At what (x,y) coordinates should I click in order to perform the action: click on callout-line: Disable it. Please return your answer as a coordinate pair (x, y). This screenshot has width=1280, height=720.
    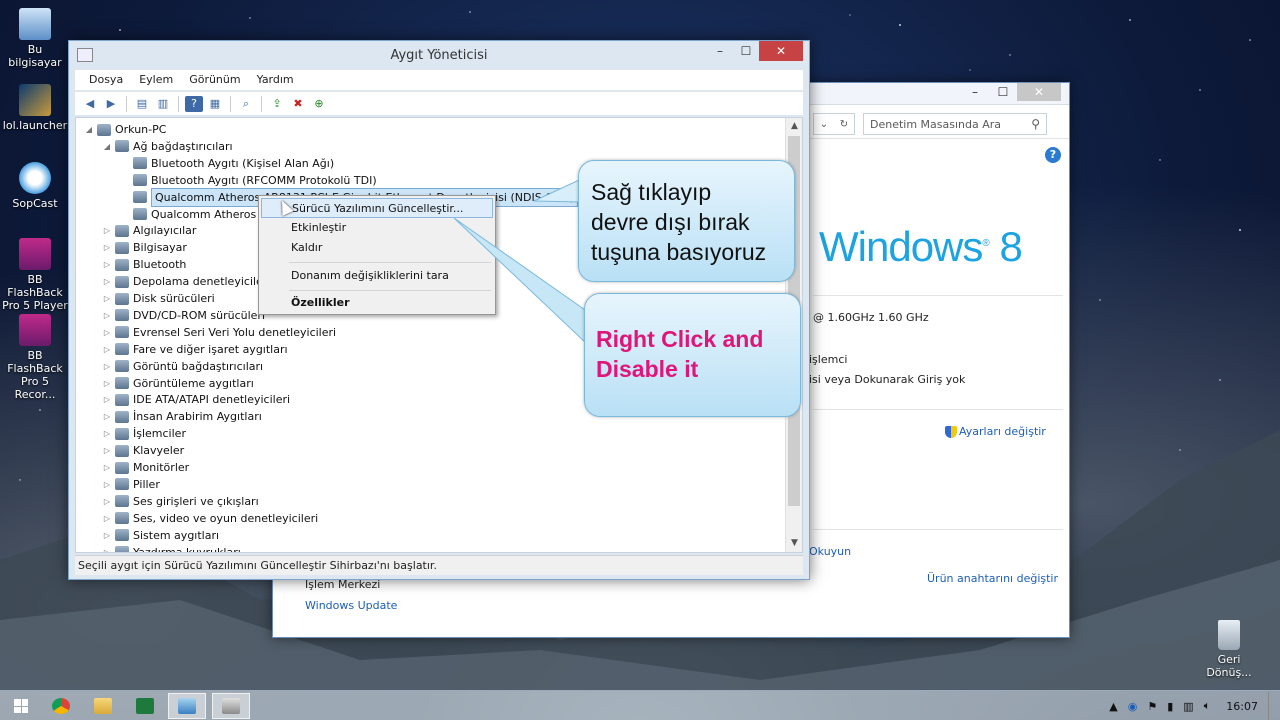
    Looking at the image, I should click on (647, 369).